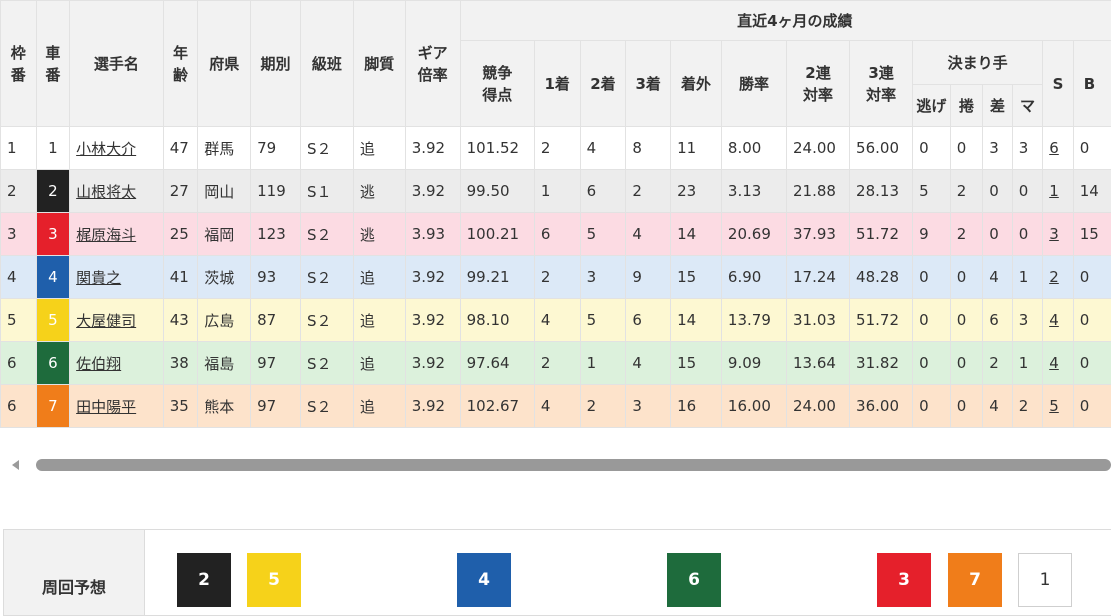 The height and width of the screenshot is (616, 1111). I want to click on third-cell: 8, so click(648, 148).